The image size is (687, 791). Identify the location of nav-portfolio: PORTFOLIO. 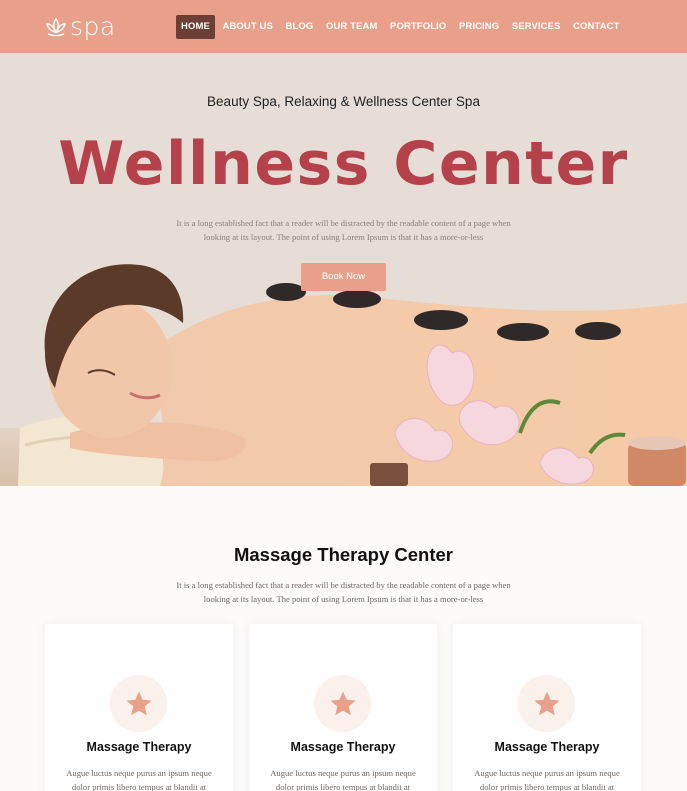
(418, 27).